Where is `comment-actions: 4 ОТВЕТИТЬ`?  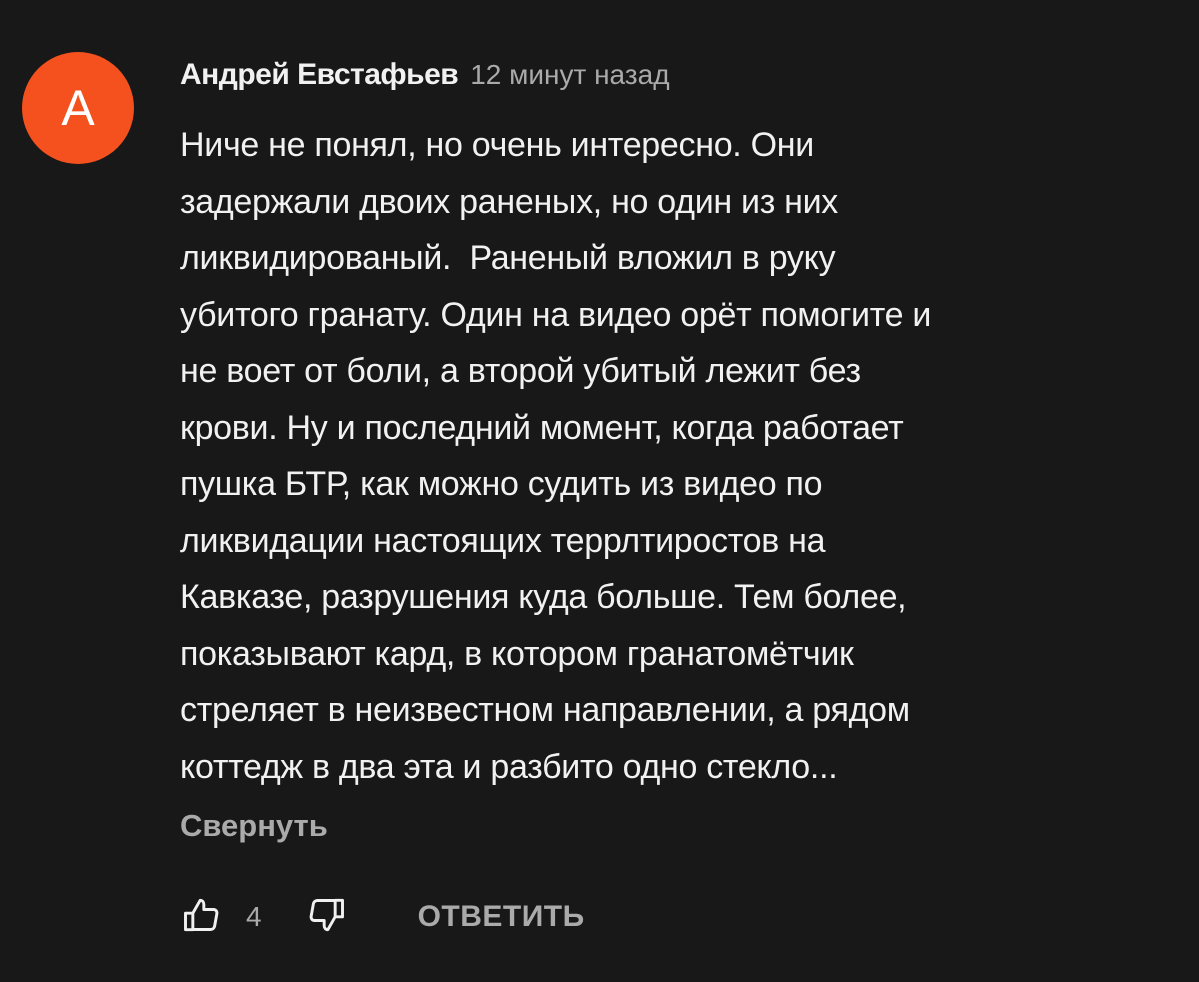
comment-actions: 4 ОТВЕТИТЬ is located at coordinates (382, 917).